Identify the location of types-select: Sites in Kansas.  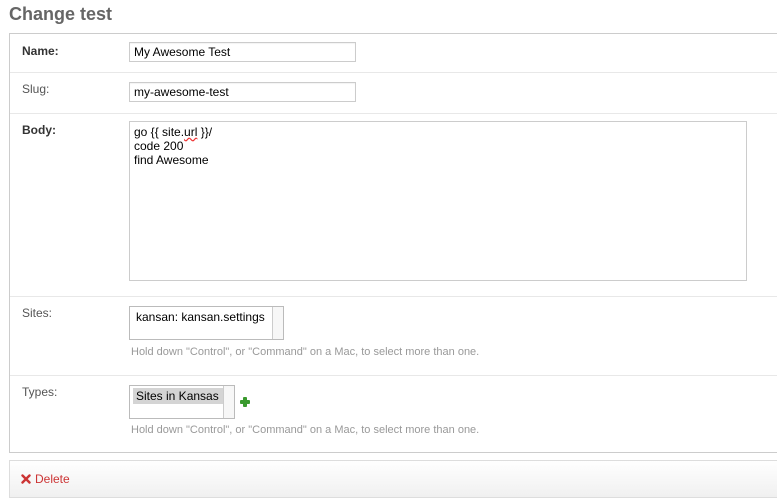
(182, 402).